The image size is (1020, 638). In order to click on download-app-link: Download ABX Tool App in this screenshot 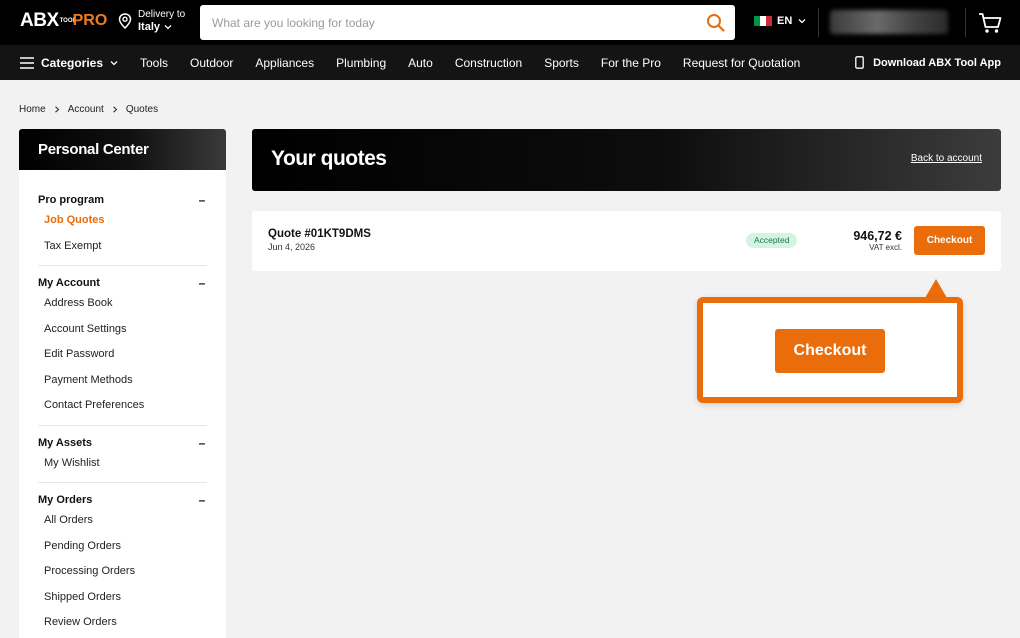, I will do `click(928, 62)`.